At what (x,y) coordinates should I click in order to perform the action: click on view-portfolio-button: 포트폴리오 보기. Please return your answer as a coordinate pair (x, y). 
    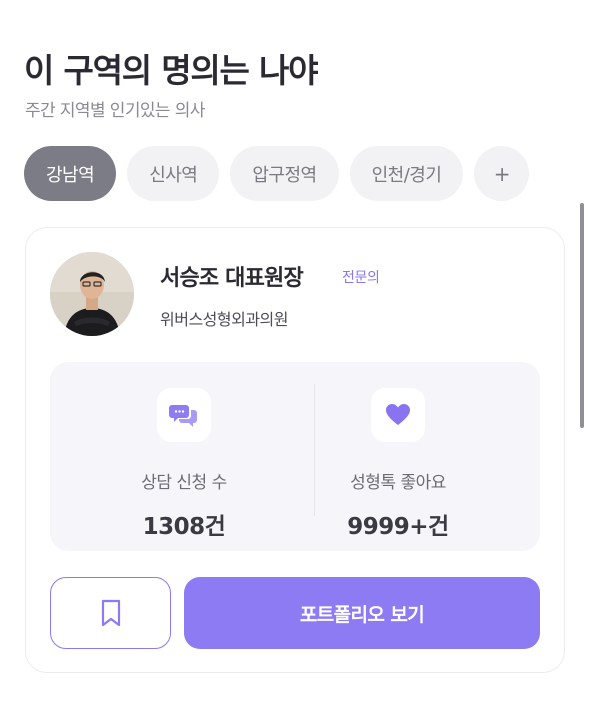
    Looking at the image, I should click on (362, 613).